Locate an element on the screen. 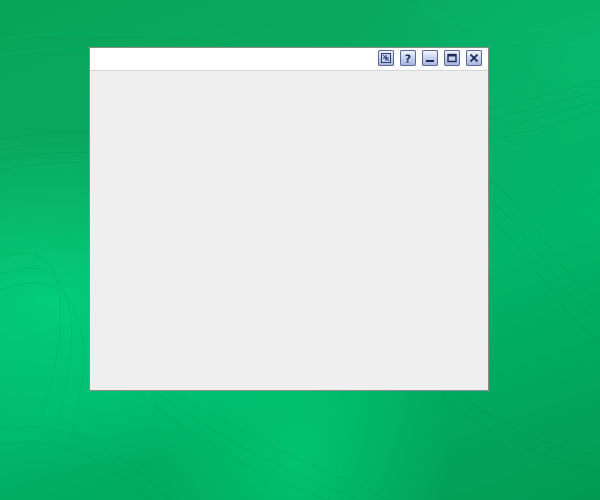 The width and height of the screenshot is (600, 500). shade-icon is located at coordinates (386, 58).